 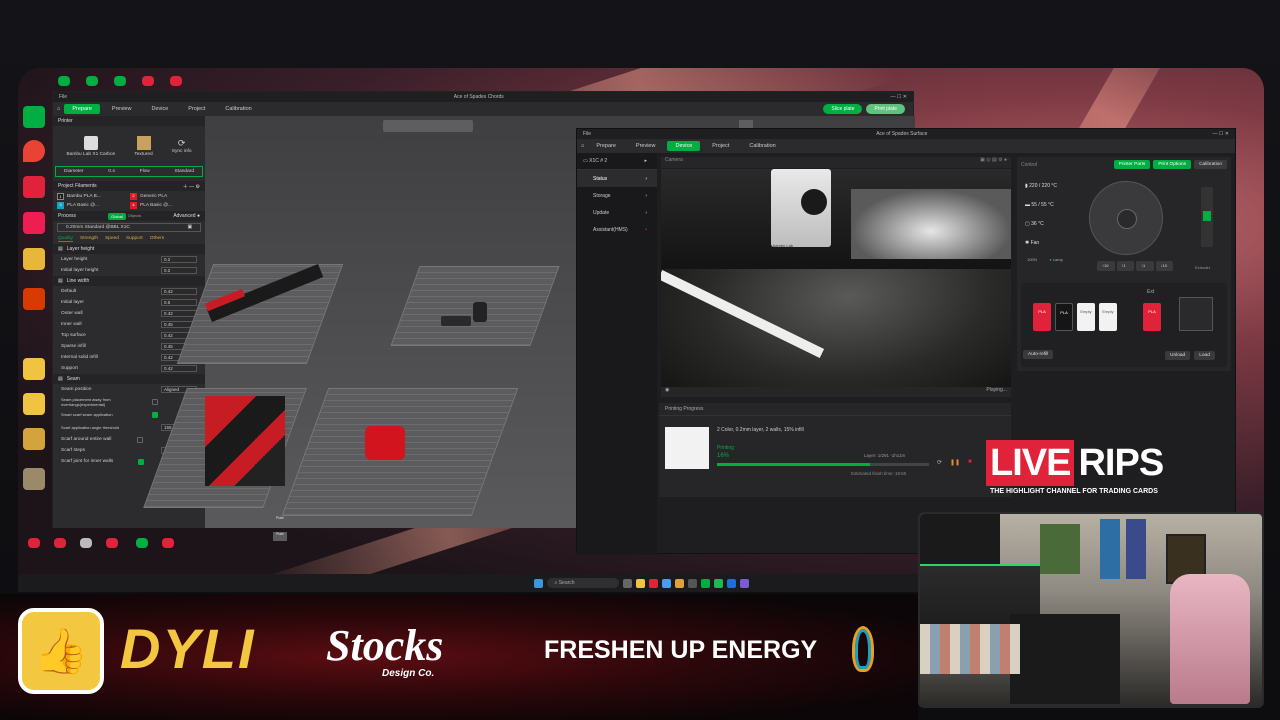 What do you see at coordinates (1086, 317) in the screenshot?
I see `ams-slot-3: Empty` at bounding box center [1086, 317].